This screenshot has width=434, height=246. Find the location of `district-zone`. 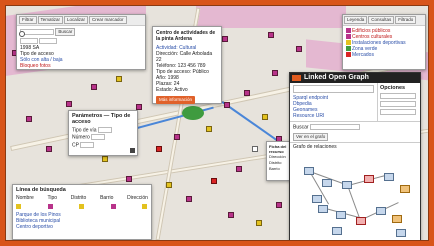

district-zone is located at coordinates (271, 17).